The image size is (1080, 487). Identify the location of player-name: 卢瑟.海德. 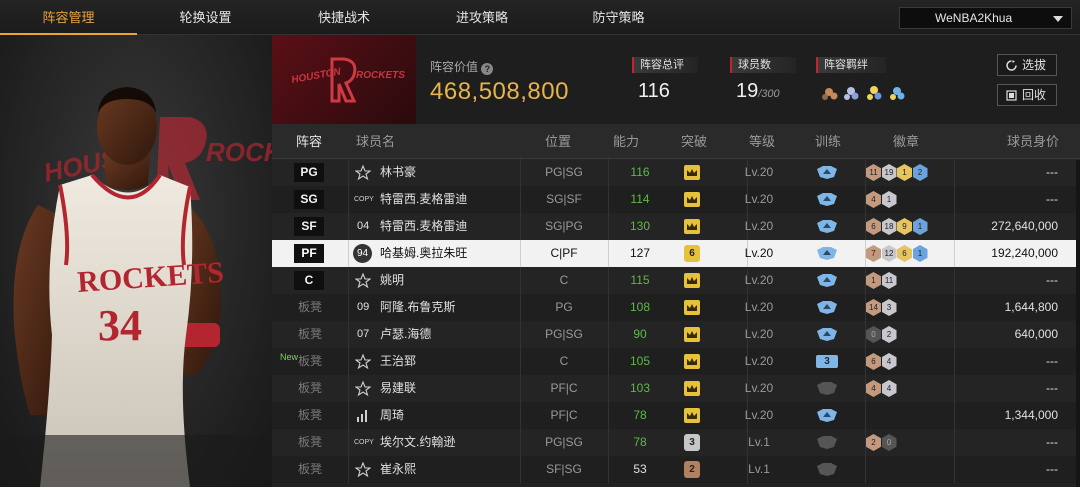
(405, 334).